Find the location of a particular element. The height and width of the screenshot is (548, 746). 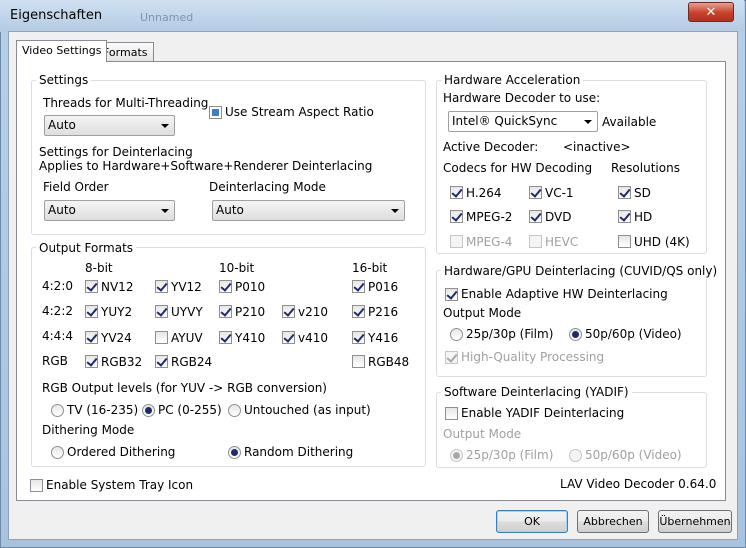

mpeg4-checkbox is located at coordinates (456, 241).